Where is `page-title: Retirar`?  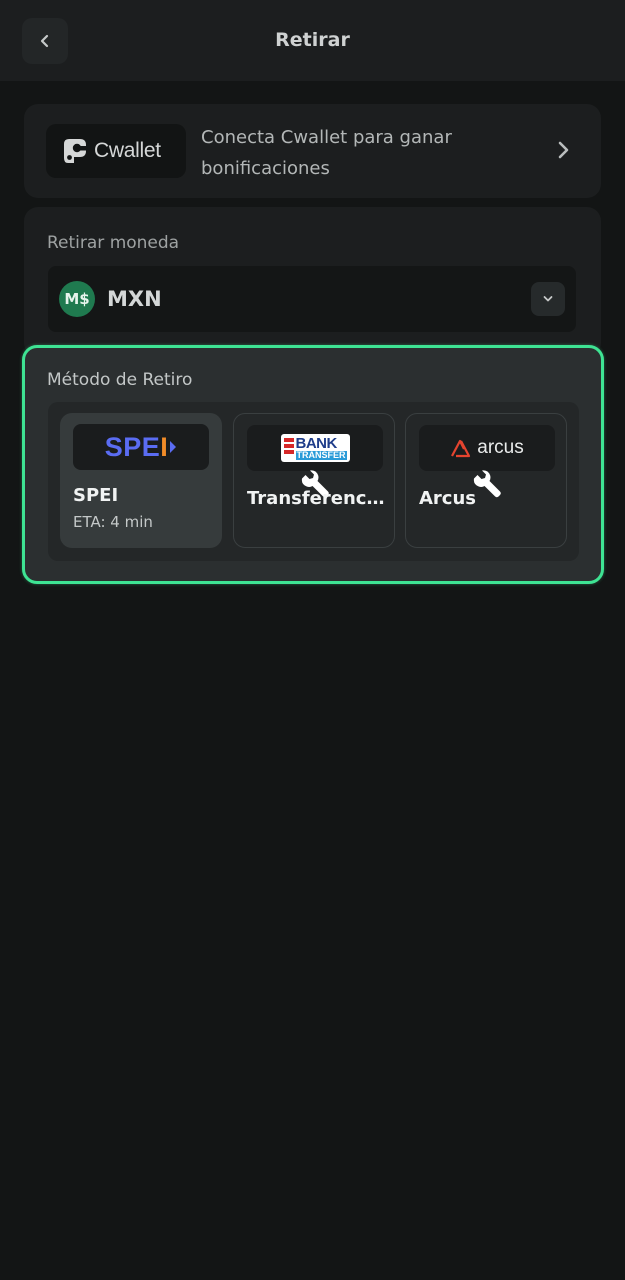
page-title: Retirar is located at coordinates (312, 40).